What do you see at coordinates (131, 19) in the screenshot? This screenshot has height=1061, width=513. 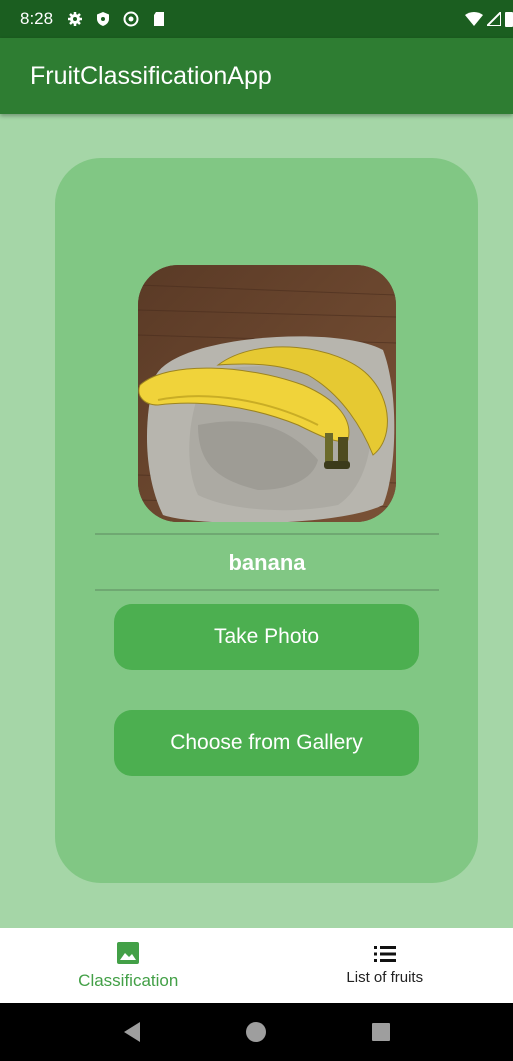 I see `vpn-icon` at bounding box center [131, 19].